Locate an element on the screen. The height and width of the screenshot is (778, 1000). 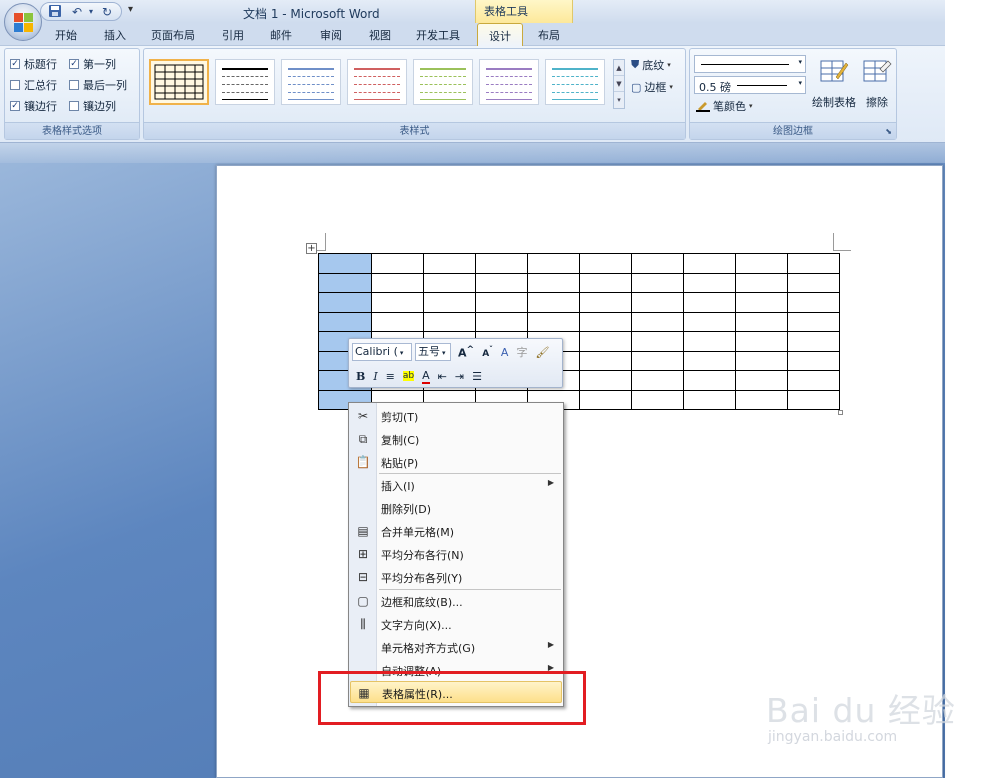
tab-references: 引用 is located at coordinates (233, 35).